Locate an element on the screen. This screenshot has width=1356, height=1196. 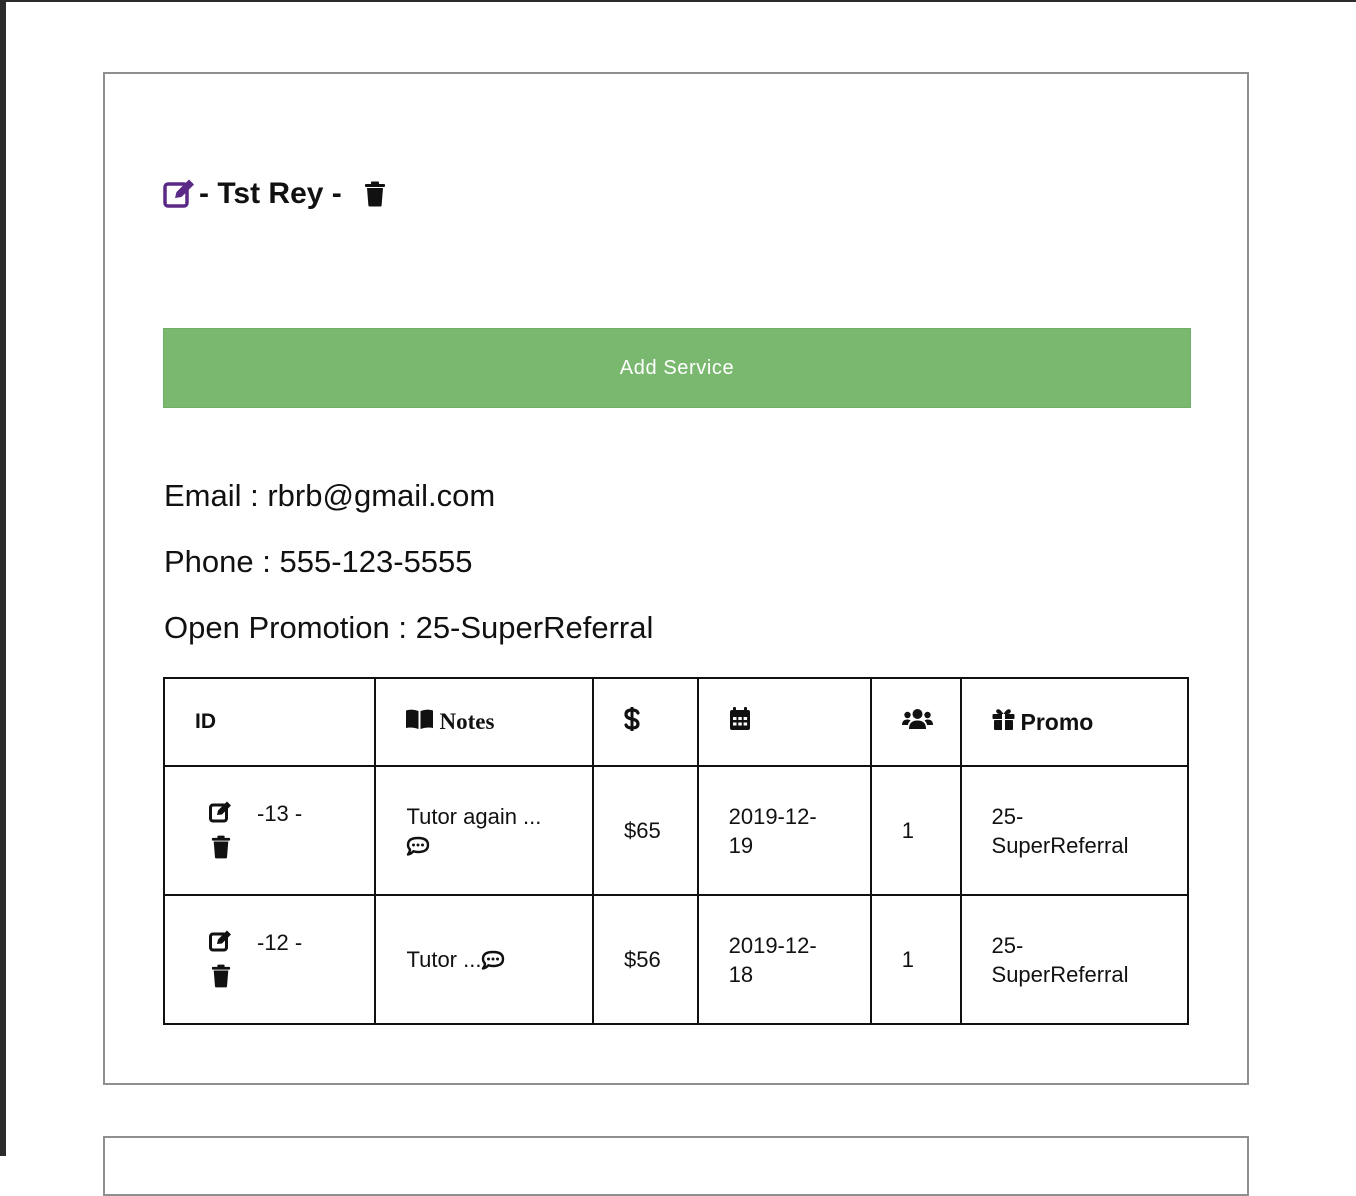
window-left-edge is located at coordinates (3, 578).